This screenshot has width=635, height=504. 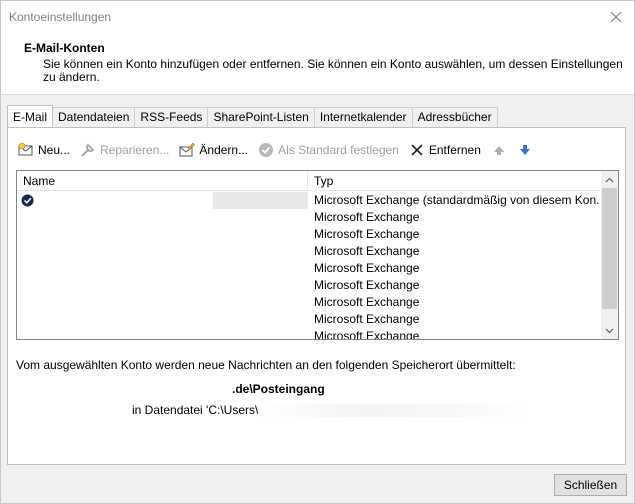 I want to click on scroll-up-icon, so click(x=609, y=179).